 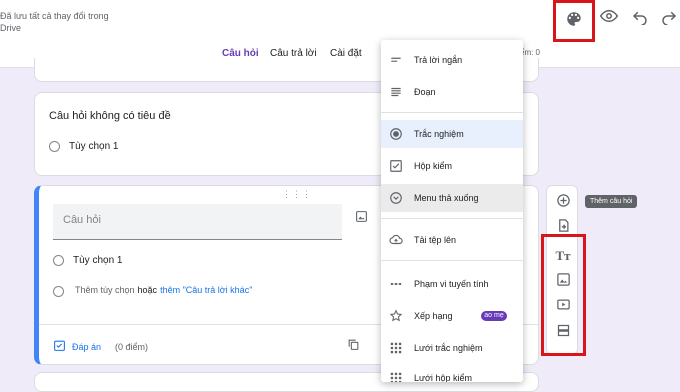 What do you see at coordinates (433, 166) in the screenshot?
I see `menu-item-label: Hộp kiểm` at bounding box center [433, 166].